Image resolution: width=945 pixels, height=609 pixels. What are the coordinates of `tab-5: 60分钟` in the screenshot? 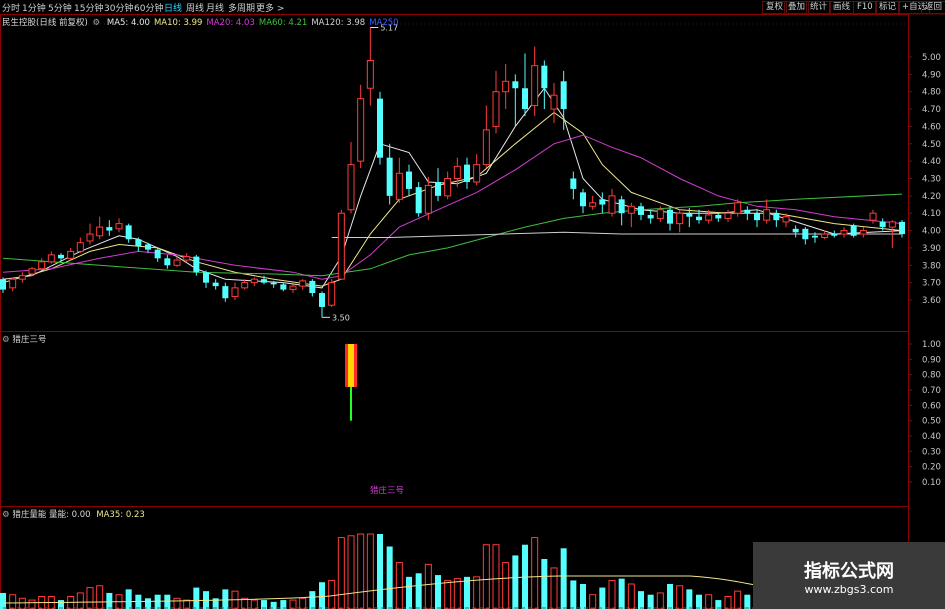 It's located at (148, 7).